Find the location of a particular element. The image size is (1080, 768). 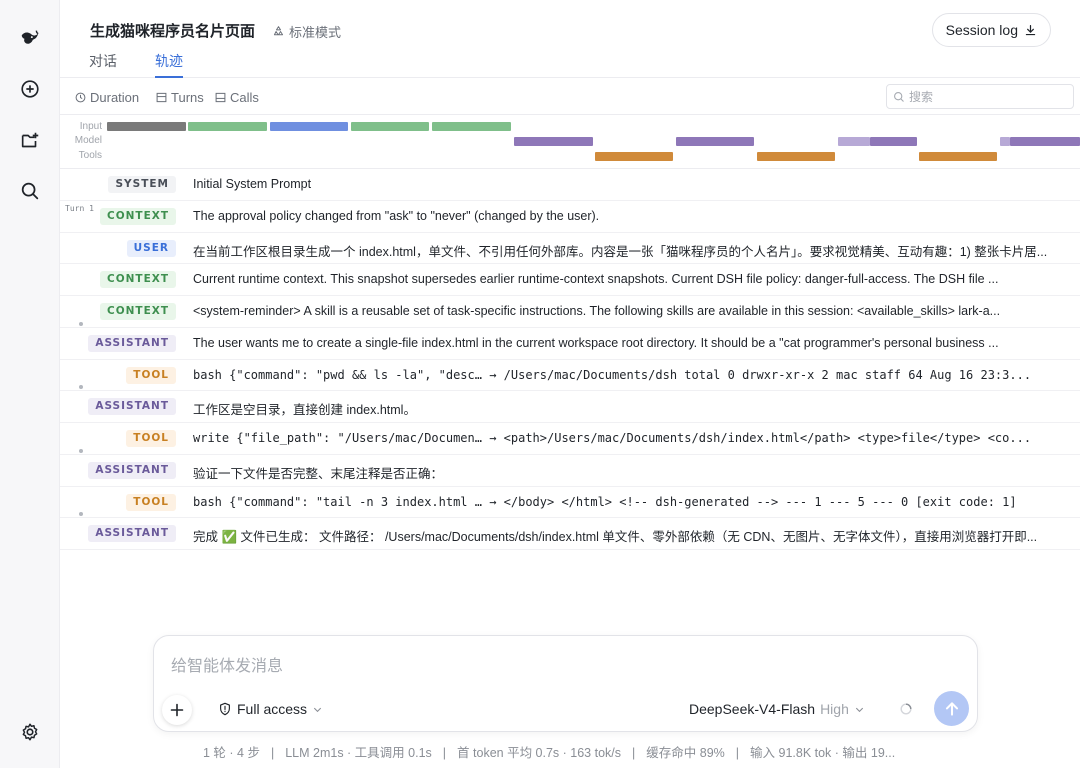

search-icon is located at coordinates (30, 191).